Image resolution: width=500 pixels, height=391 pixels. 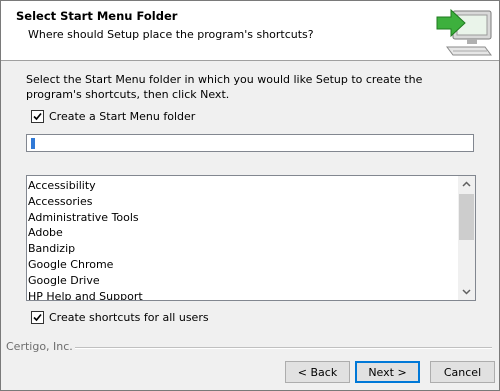 I want to click on computer-setup-icon, so click(x=465, y=32).